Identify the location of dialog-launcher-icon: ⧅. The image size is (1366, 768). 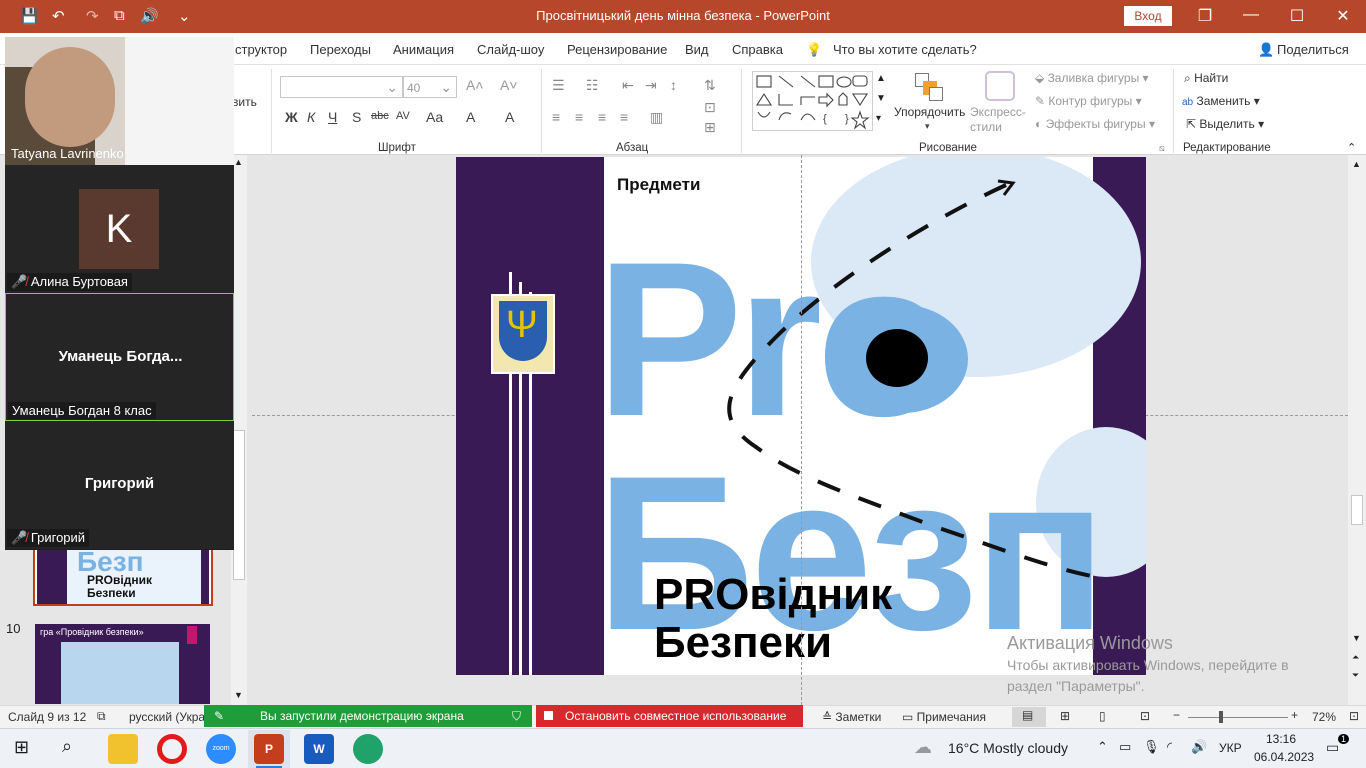
(1162, 148).